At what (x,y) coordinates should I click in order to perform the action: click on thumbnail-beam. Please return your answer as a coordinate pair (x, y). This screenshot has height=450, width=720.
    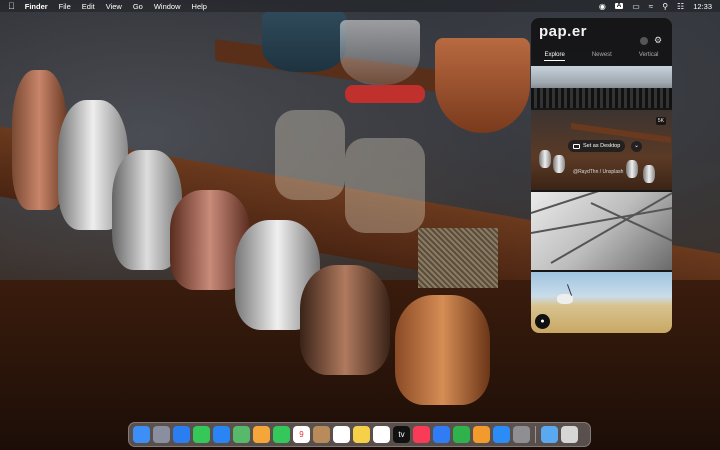
    Looking at the image, I should click on (611, 228).